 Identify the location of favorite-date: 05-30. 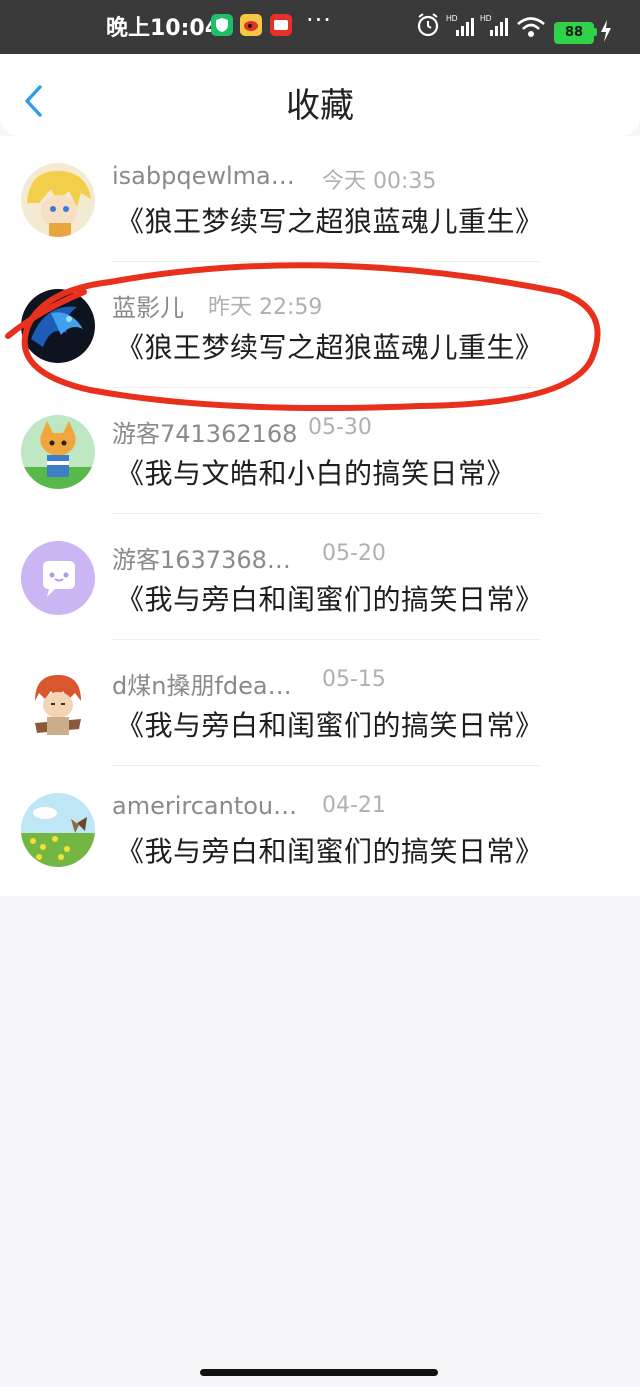
(340, 427).